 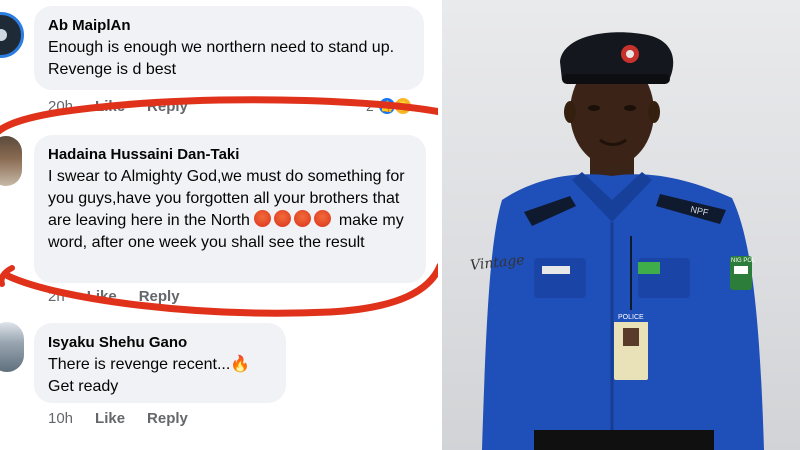 I want to click on fire-emoji-icon: 🔥, so click(x=240, y=364).